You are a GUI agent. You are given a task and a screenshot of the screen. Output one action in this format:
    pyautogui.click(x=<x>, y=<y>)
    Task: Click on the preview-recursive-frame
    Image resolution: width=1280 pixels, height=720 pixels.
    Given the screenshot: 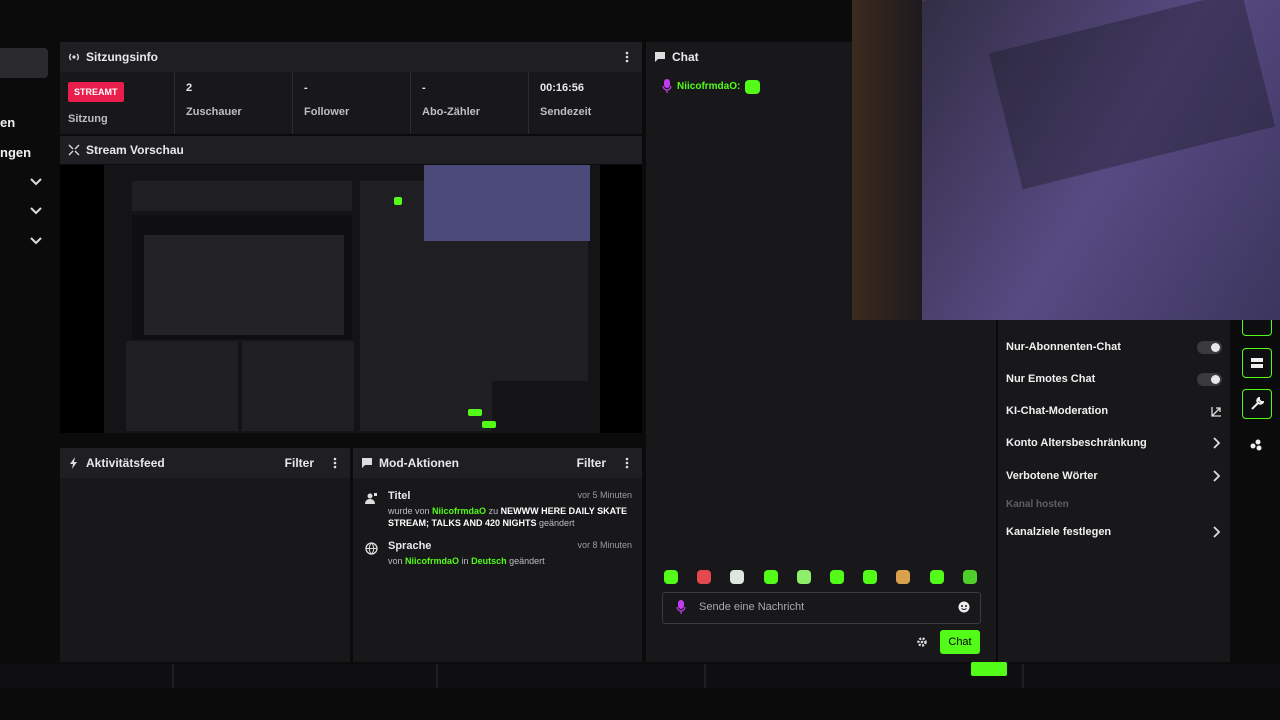 What is the action you would take?
    pyautogui.click(x=352, y=299)
    